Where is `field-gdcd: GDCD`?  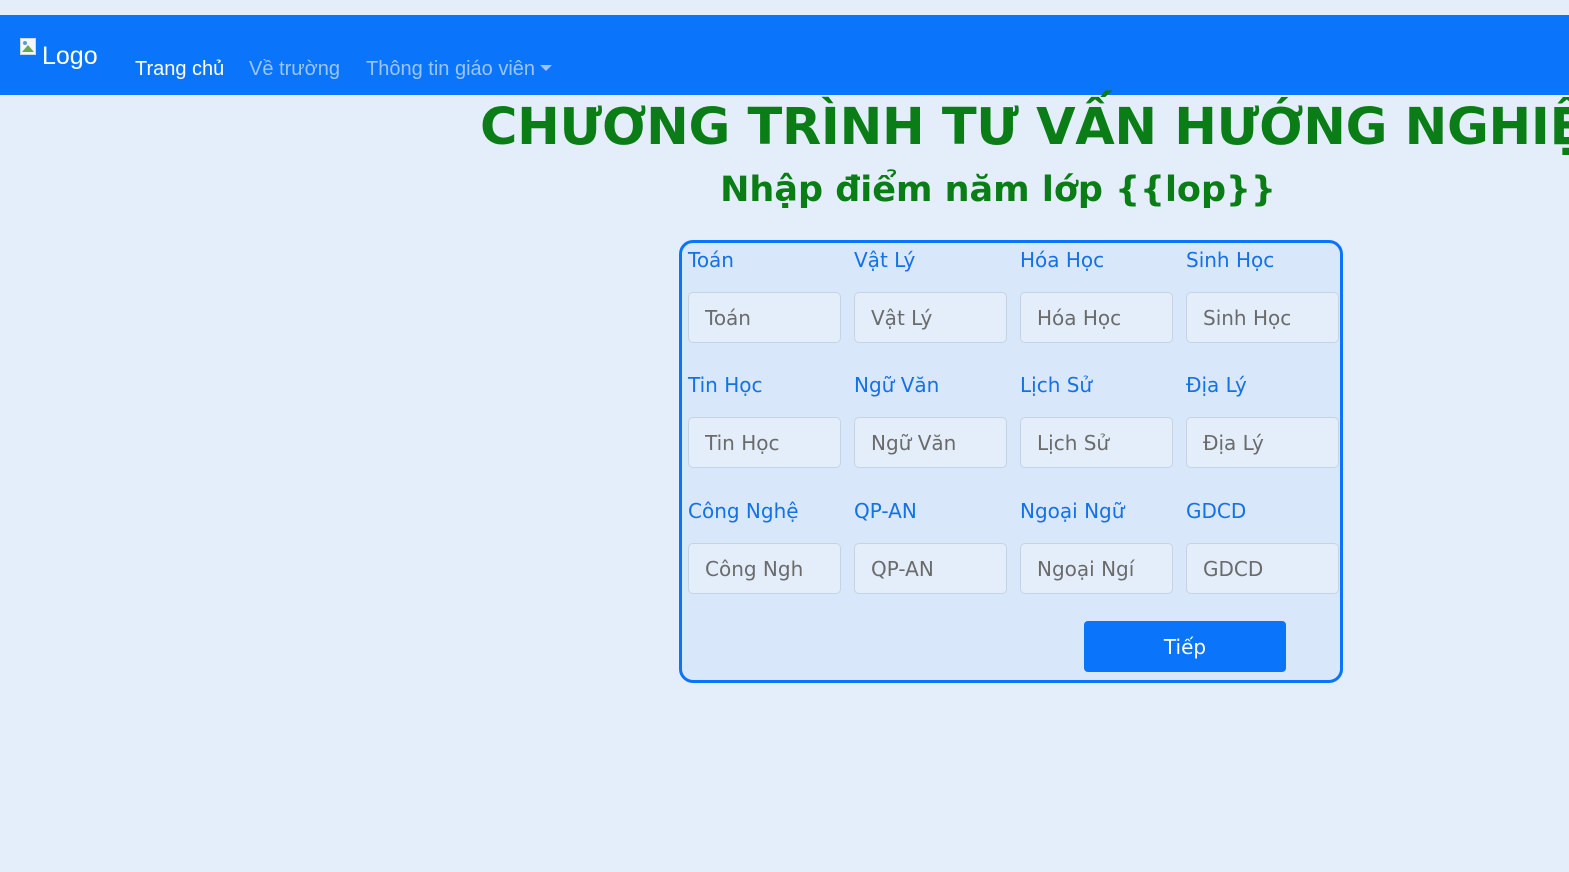
field-gdcd: GDCD is located at coordinates (1262, 546).